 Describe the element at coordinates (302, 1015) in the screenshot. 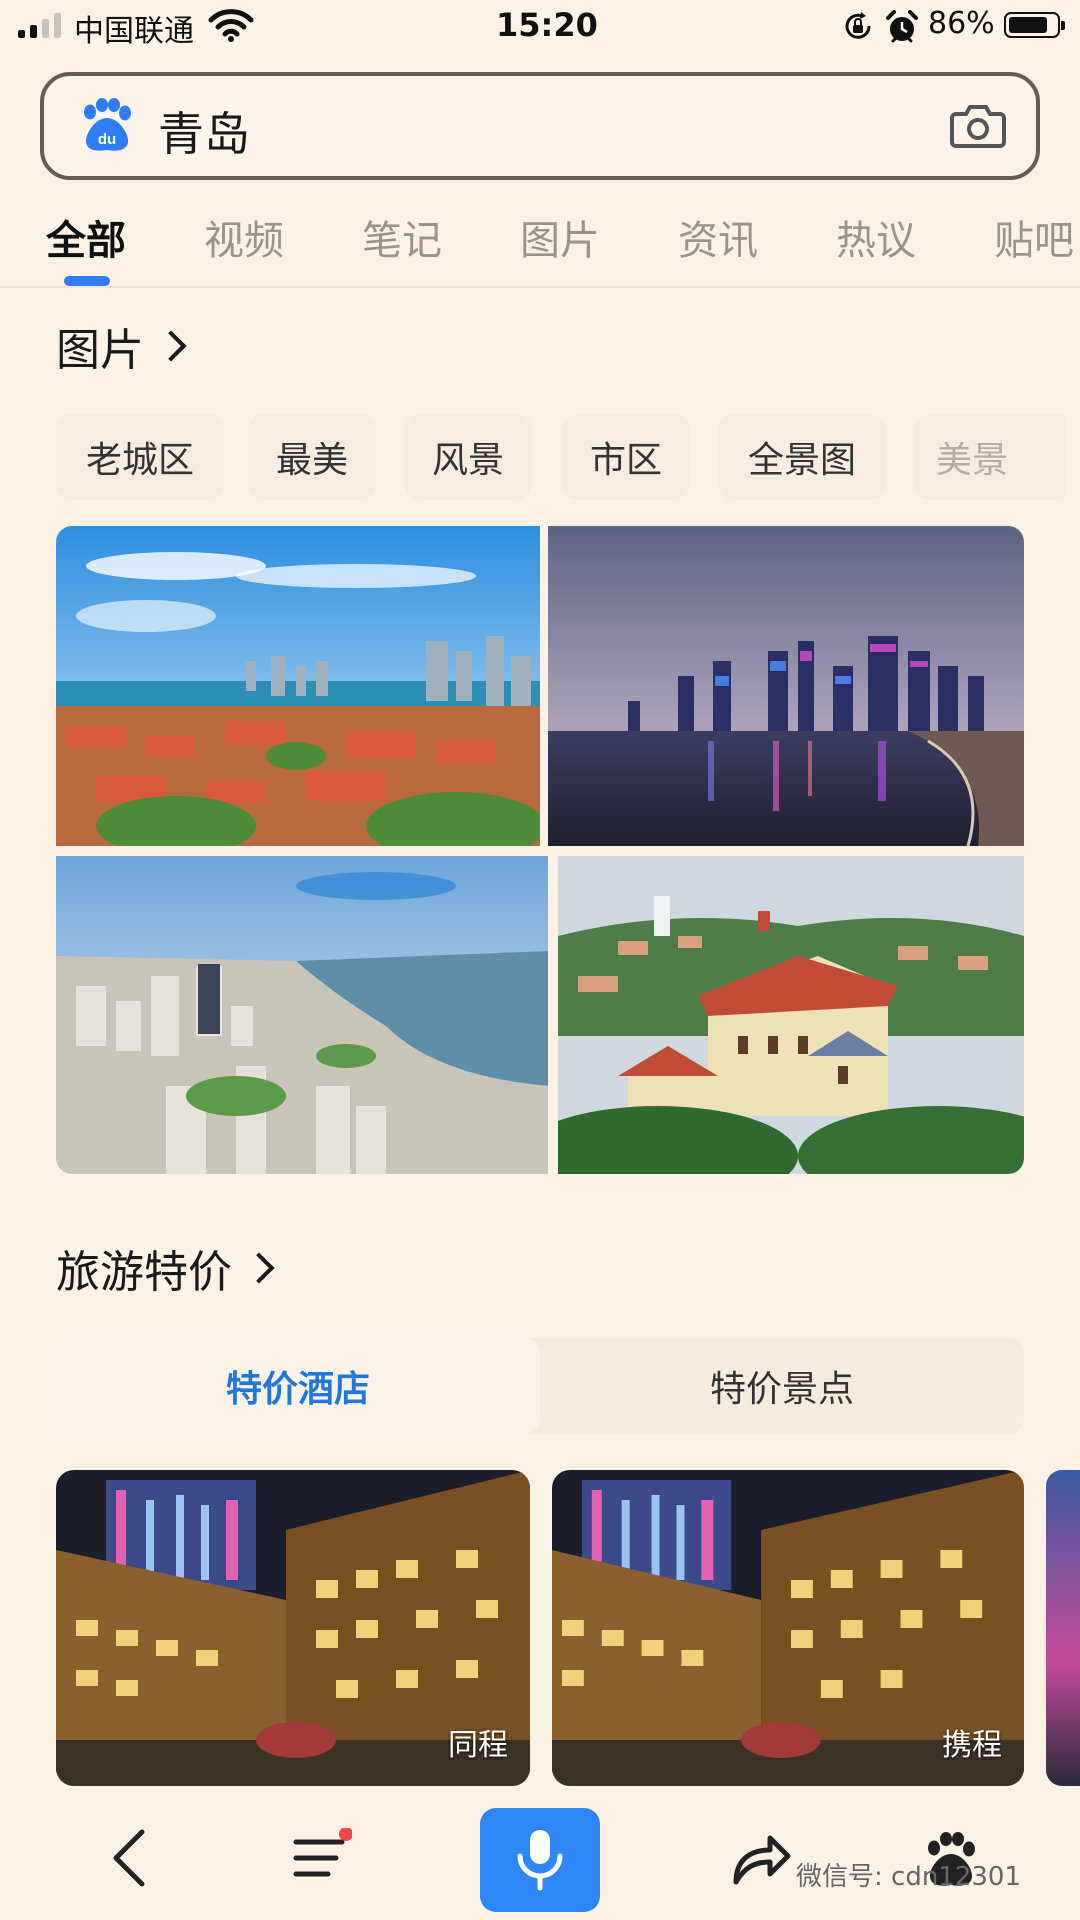

I see `image-aerial-coast` at that location.